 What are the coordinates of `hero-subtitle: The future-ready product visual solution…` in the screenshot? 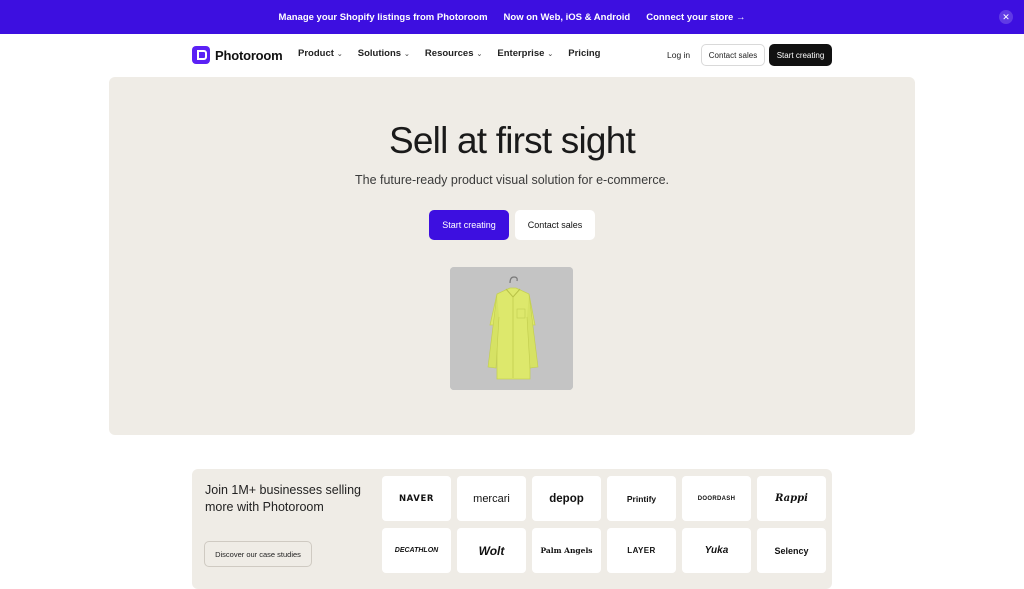 It's located at (512, 180).